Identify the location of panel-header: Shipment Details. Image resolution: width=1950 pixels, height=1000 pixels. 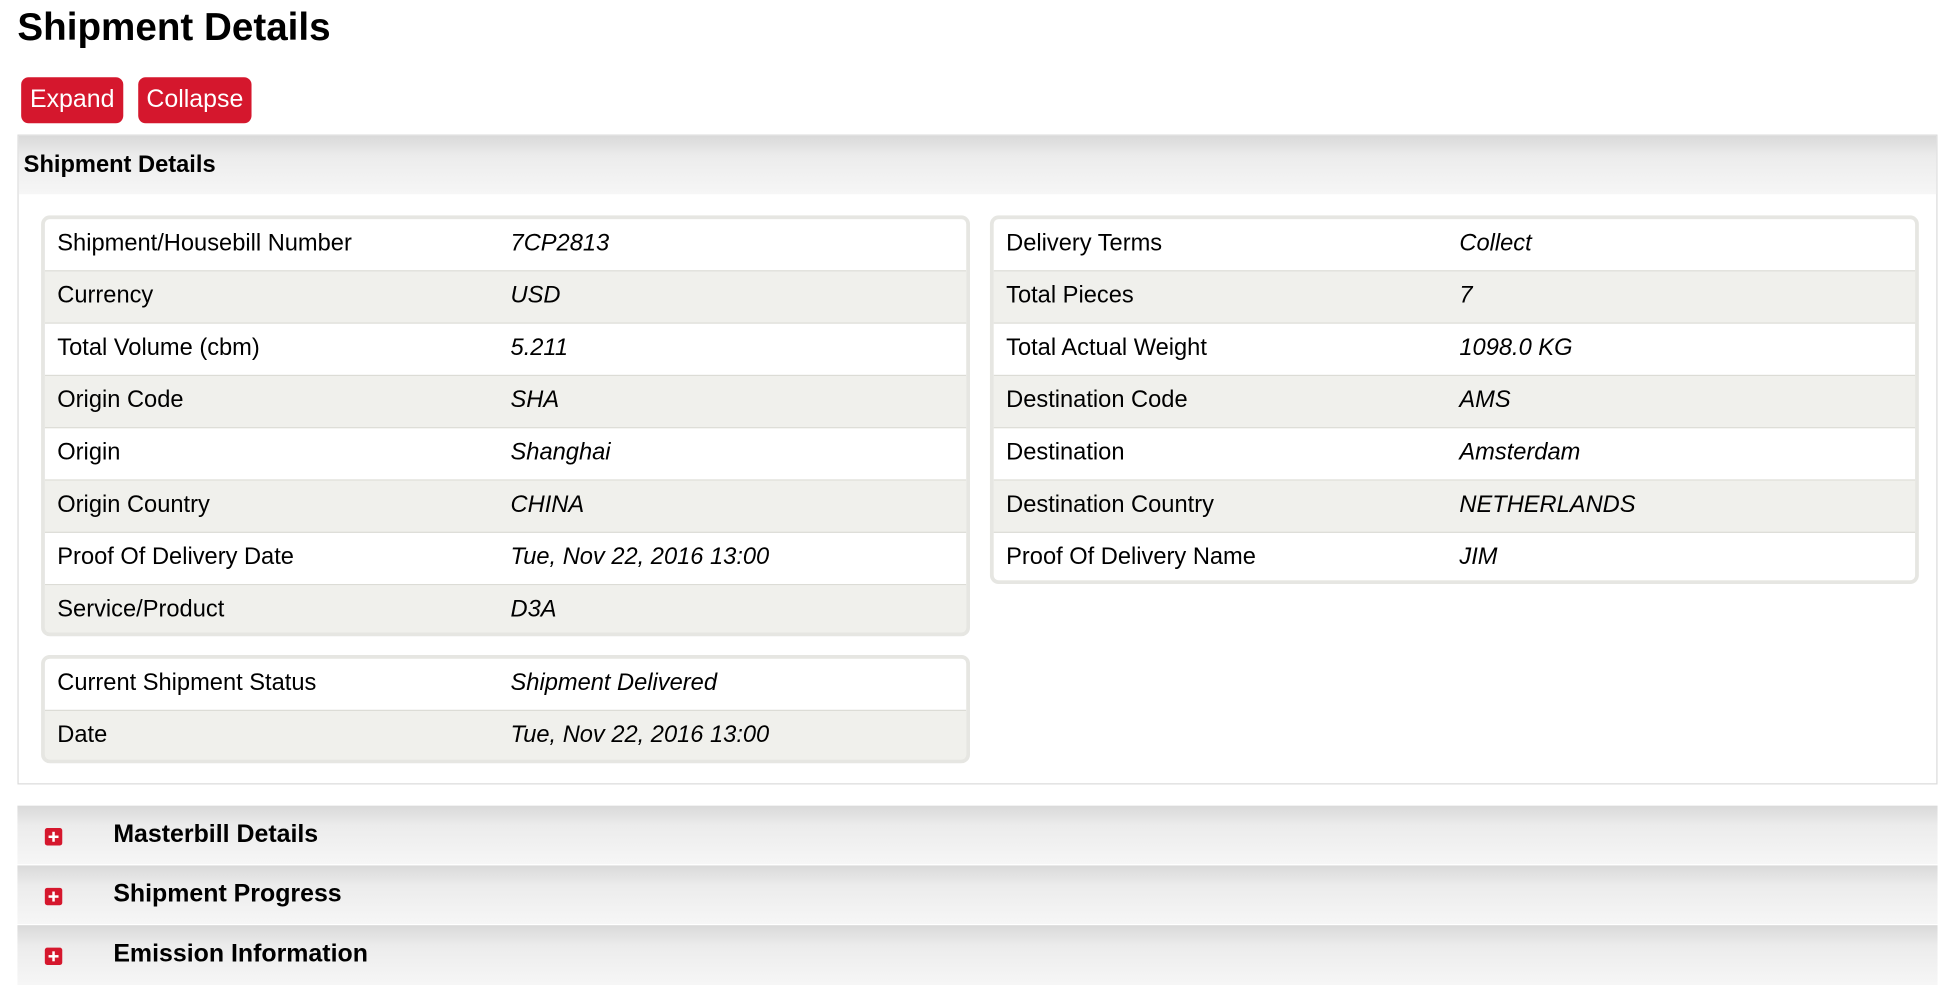
(977, 165).